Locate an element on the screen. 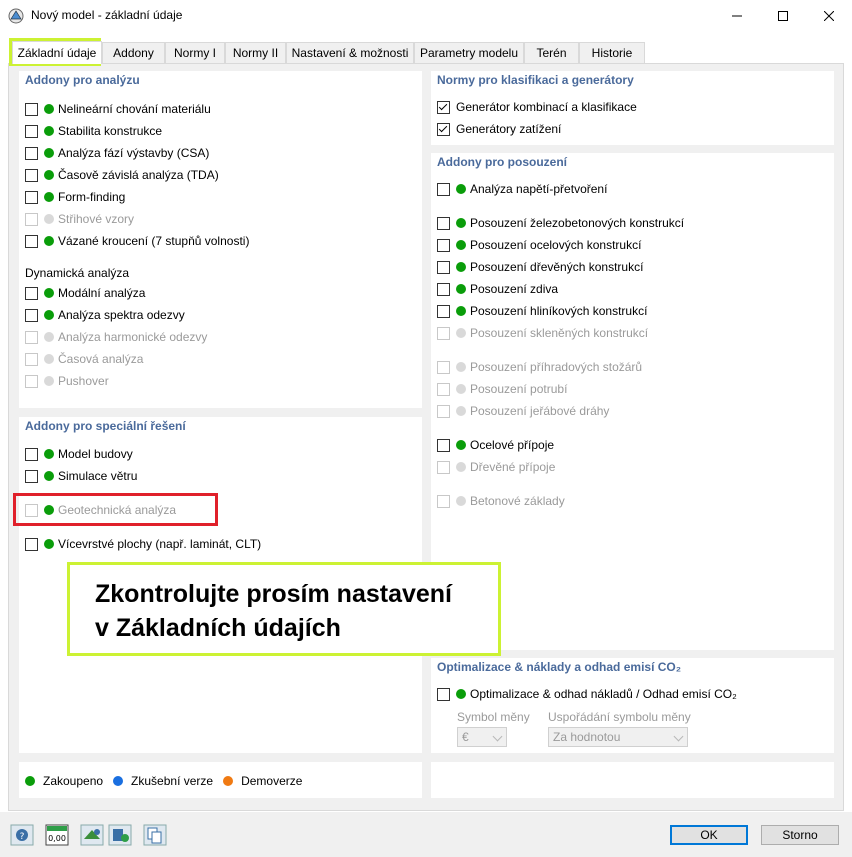 The width and height of the screenshot is (852, 857). addon-row: Posouzení hliníkových konstrukcí is located at coordinates (542, 311).